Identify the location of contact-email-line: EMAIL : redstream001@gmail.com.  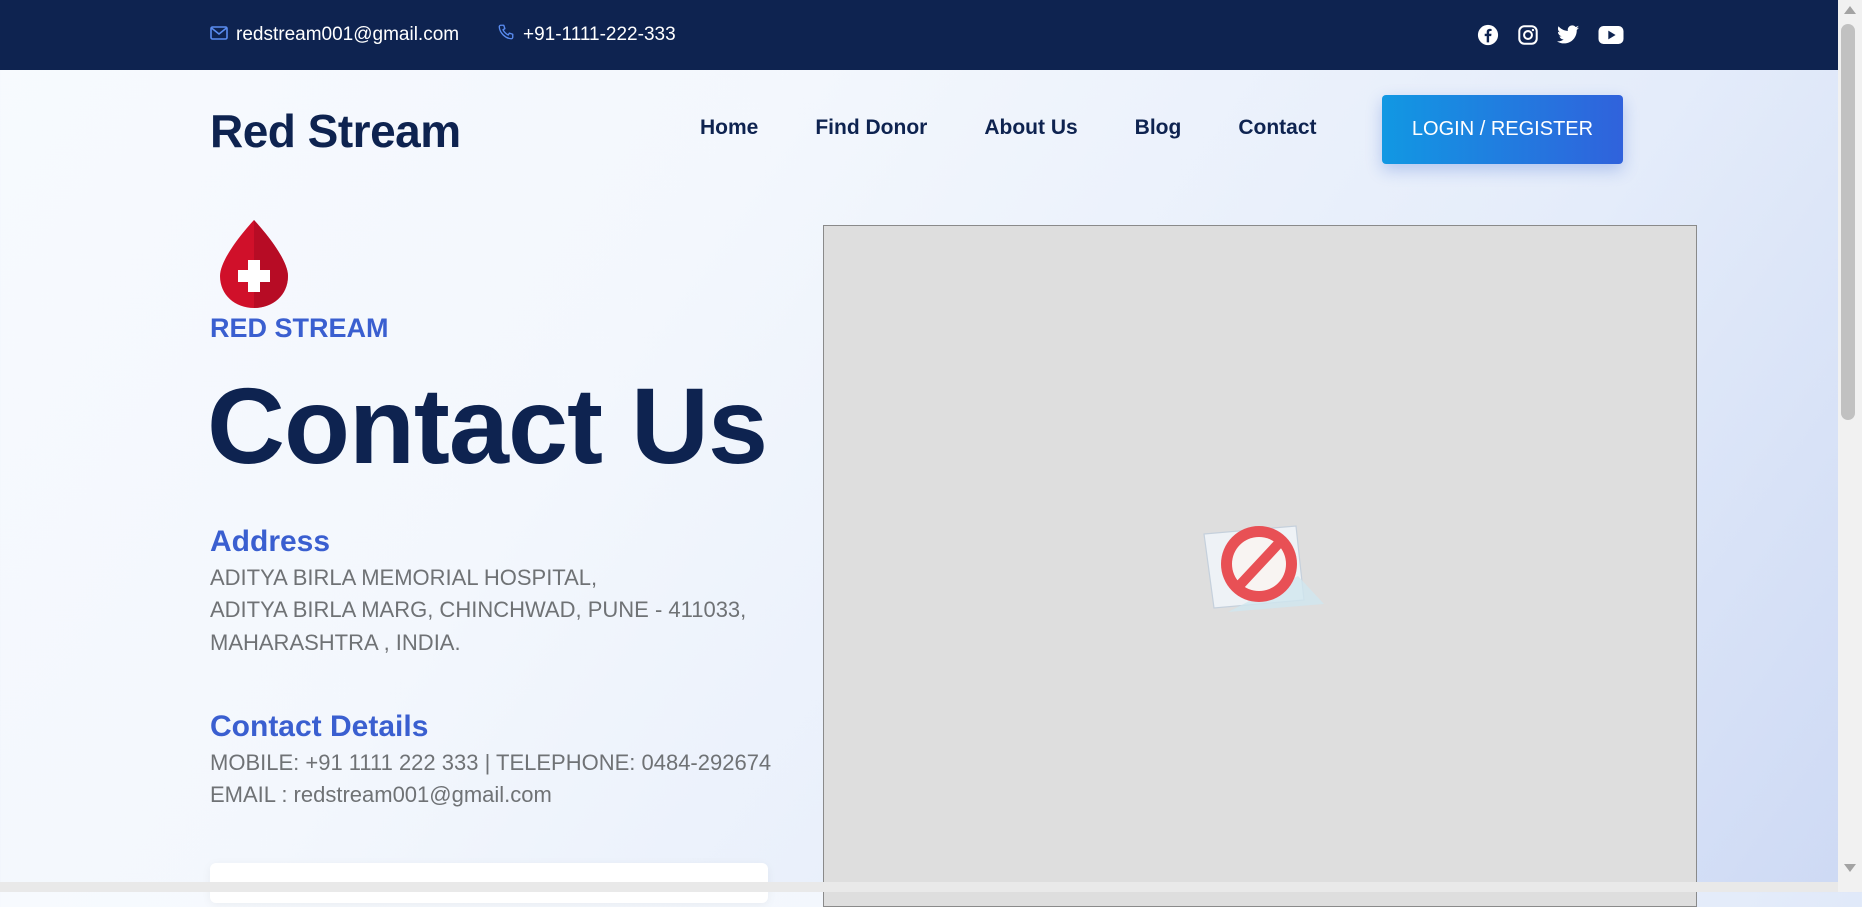
(381, 794).